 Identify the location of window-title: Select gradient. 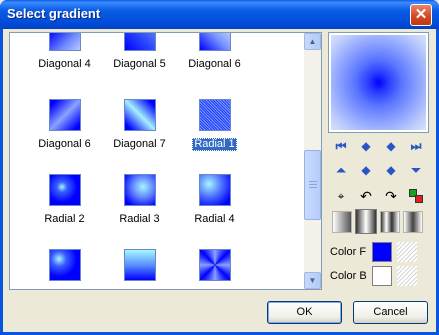
(54, 13).